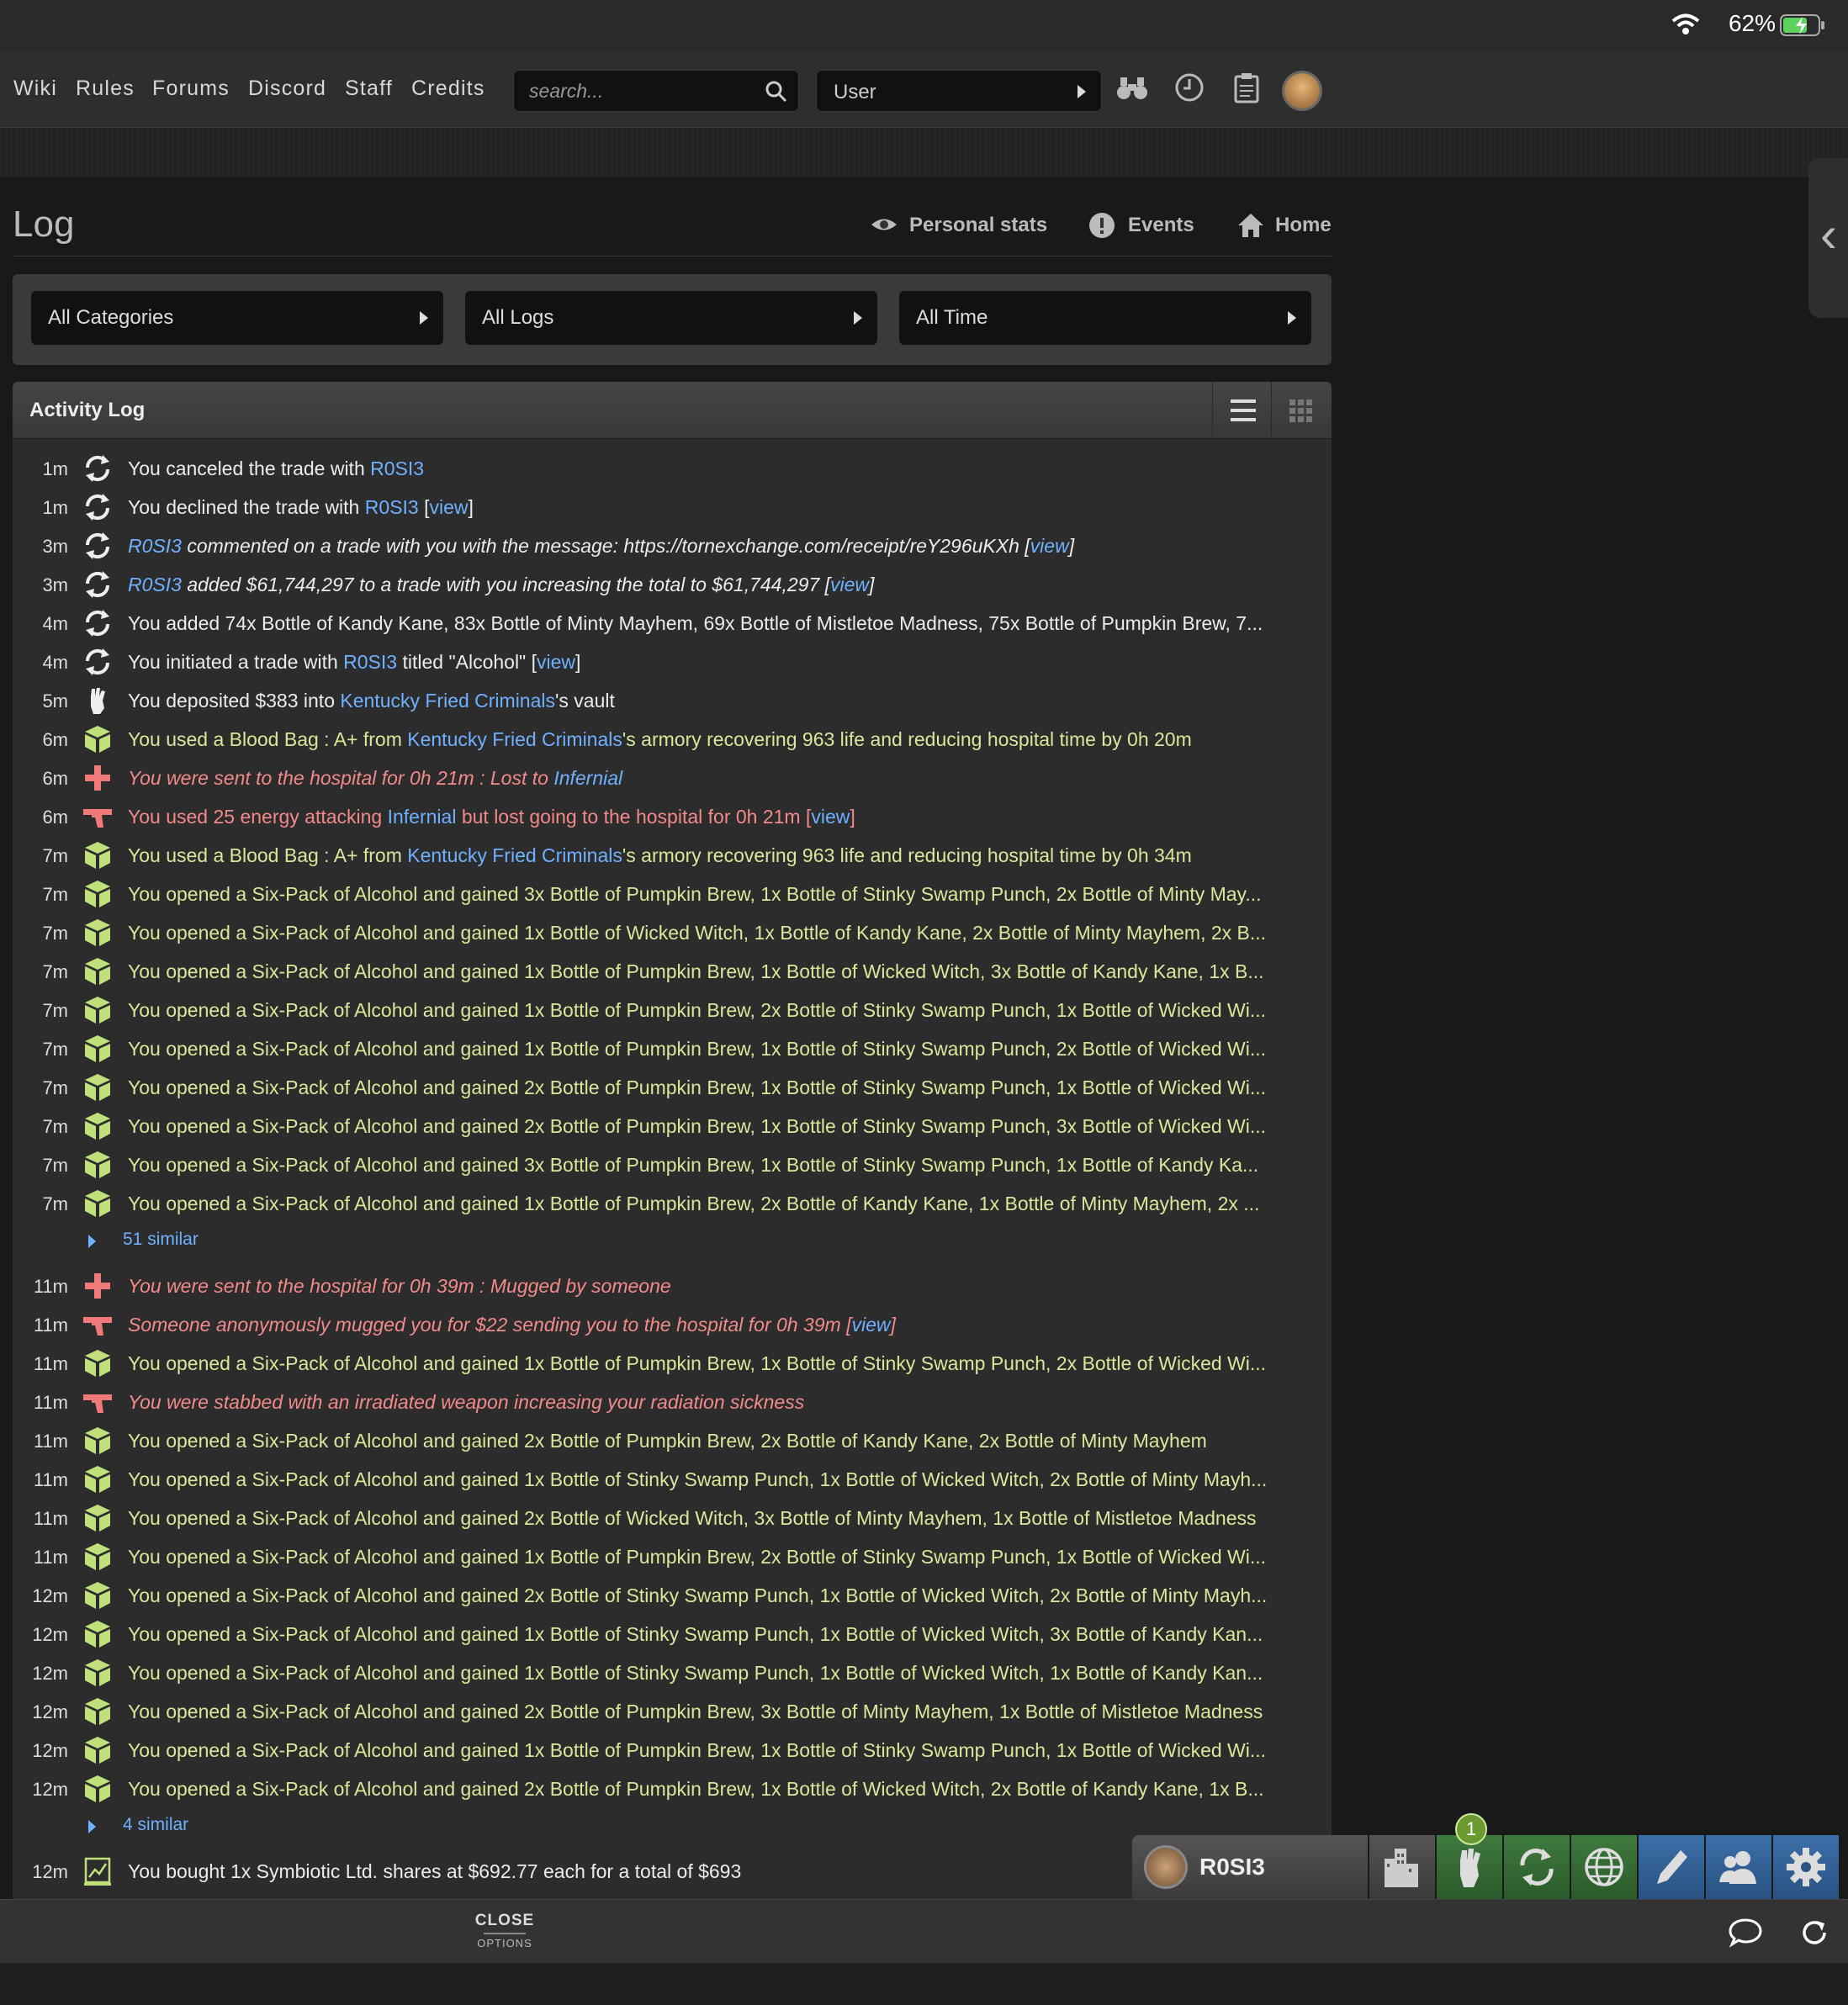  What do you see at coordinates (504, 1943) in the screenshot?
I see `options-label: OPTIONS` at bounding box center [504, 1943].